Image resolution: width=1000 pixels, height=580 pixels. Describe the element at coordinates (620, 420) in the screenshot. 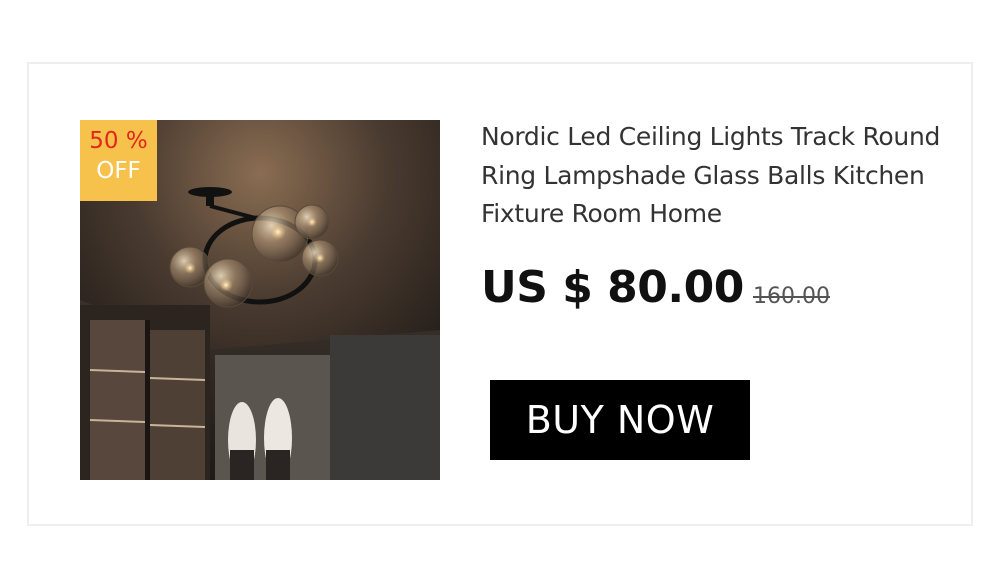

I see `buy-now-button: BUY NOW` at that location.